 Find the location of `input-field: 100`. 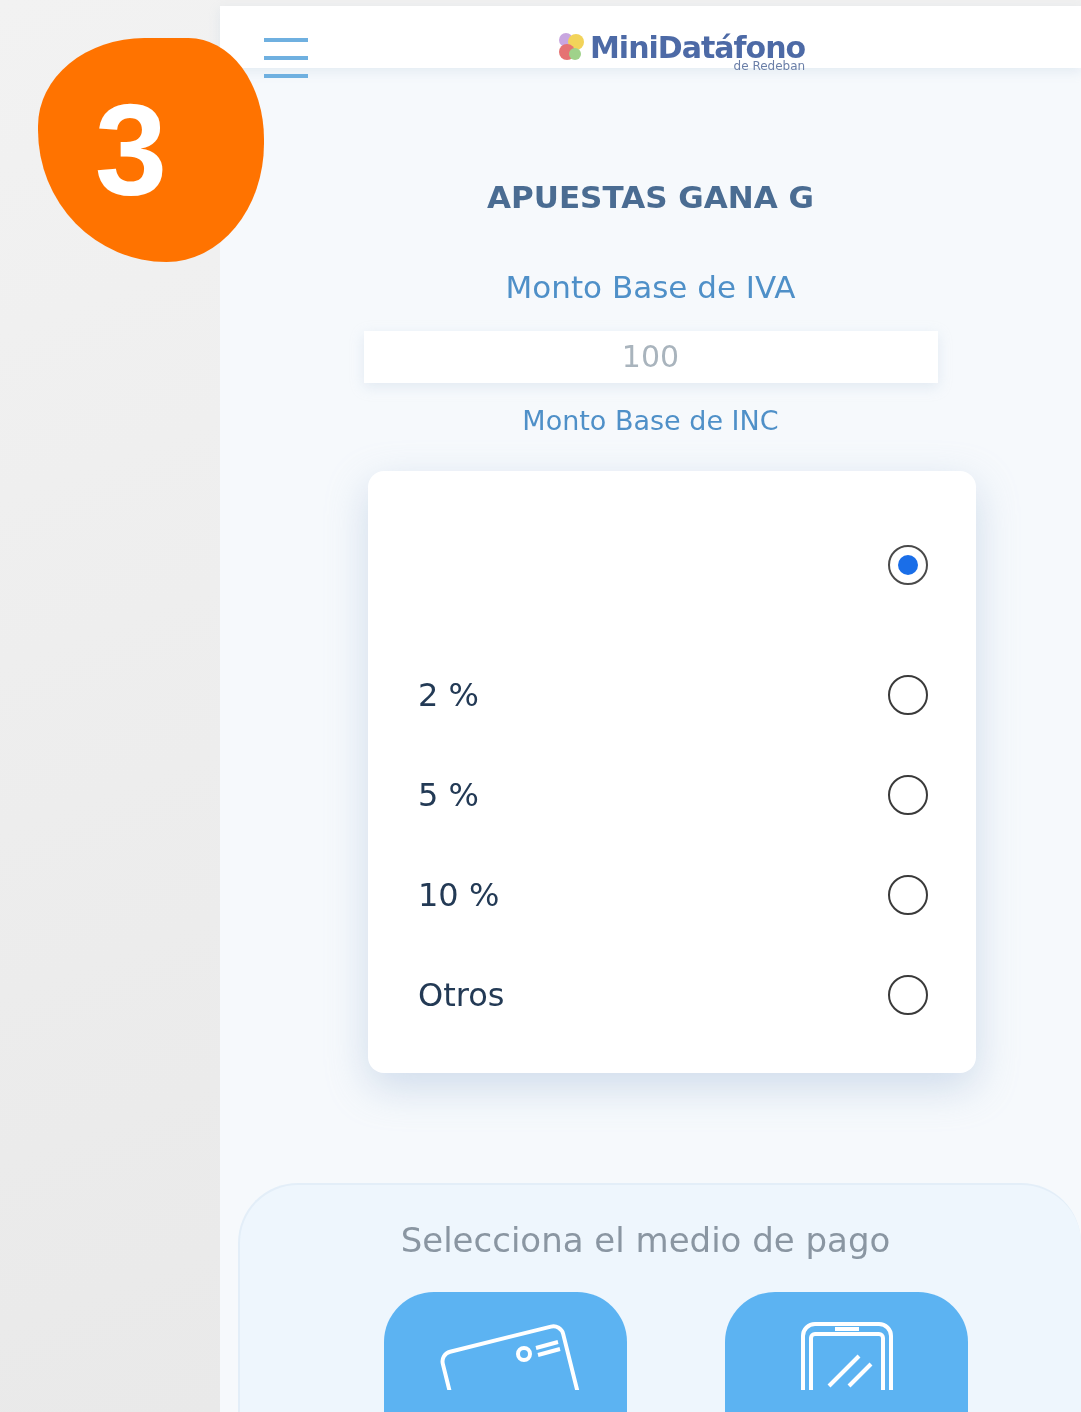

input-field: 100 is located at coordinates (650, 356).